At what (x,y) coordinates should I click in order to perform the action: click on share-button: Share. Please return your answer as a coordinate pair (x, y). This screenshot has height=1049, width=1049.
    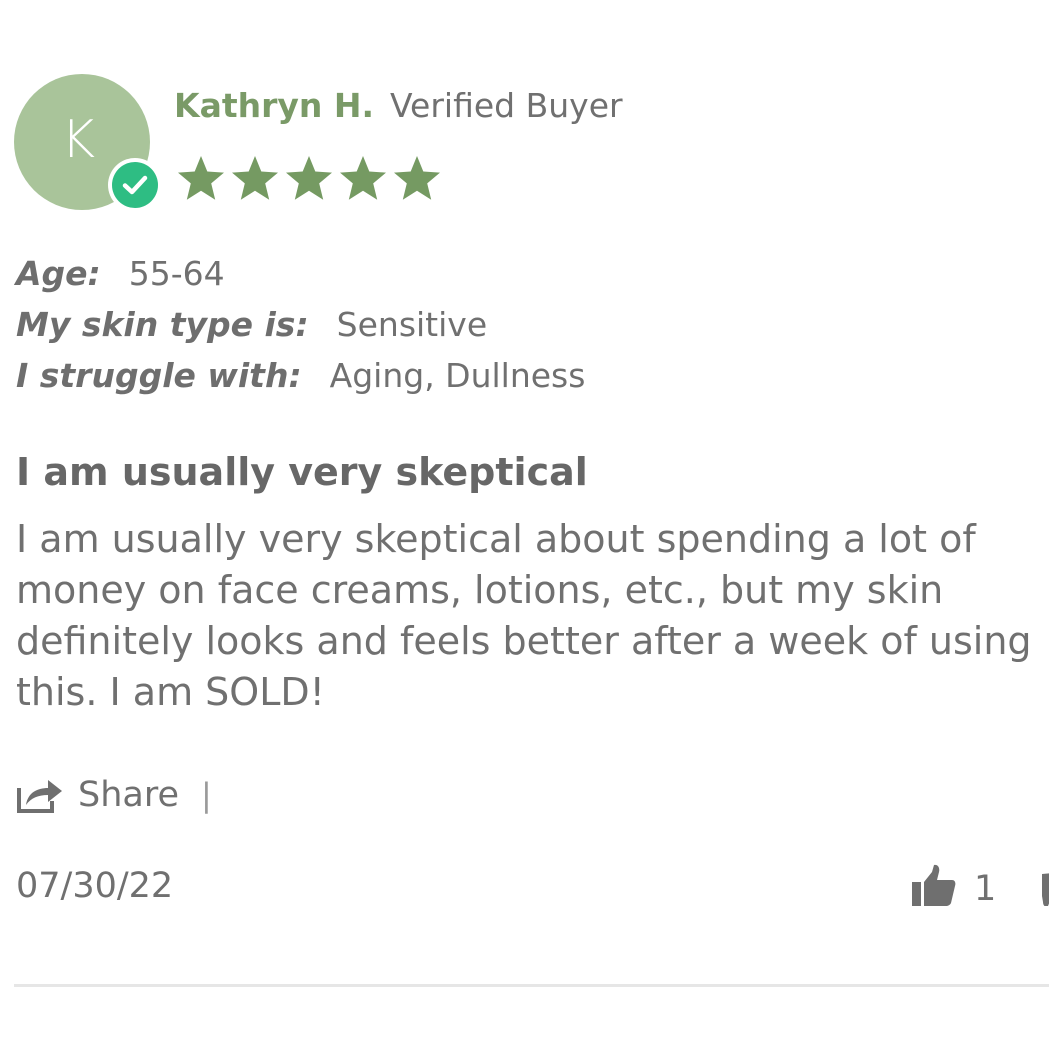
    Looking at the image, I should click on (128, 795).